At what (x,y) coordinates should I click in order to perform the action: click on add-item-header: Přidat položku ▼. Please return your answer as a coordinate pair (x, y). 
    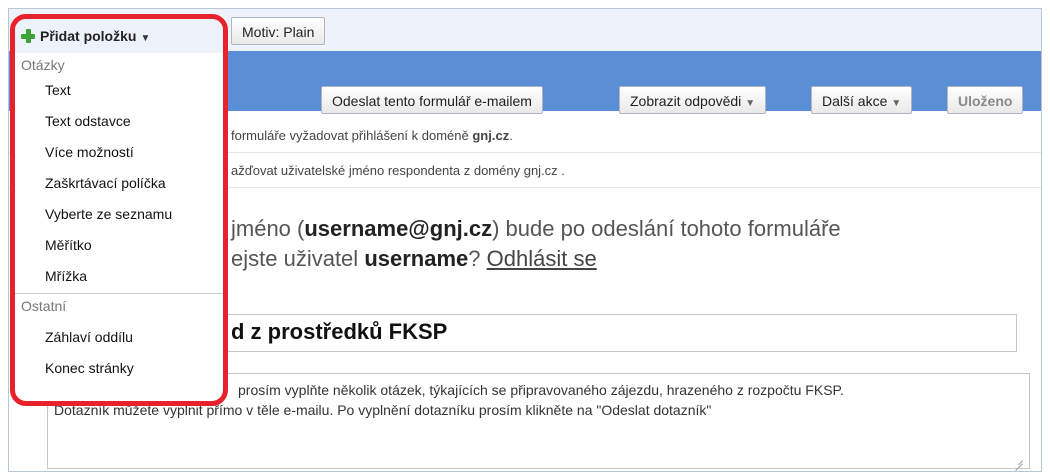
    Looking at the image, I should click on (119, 36).